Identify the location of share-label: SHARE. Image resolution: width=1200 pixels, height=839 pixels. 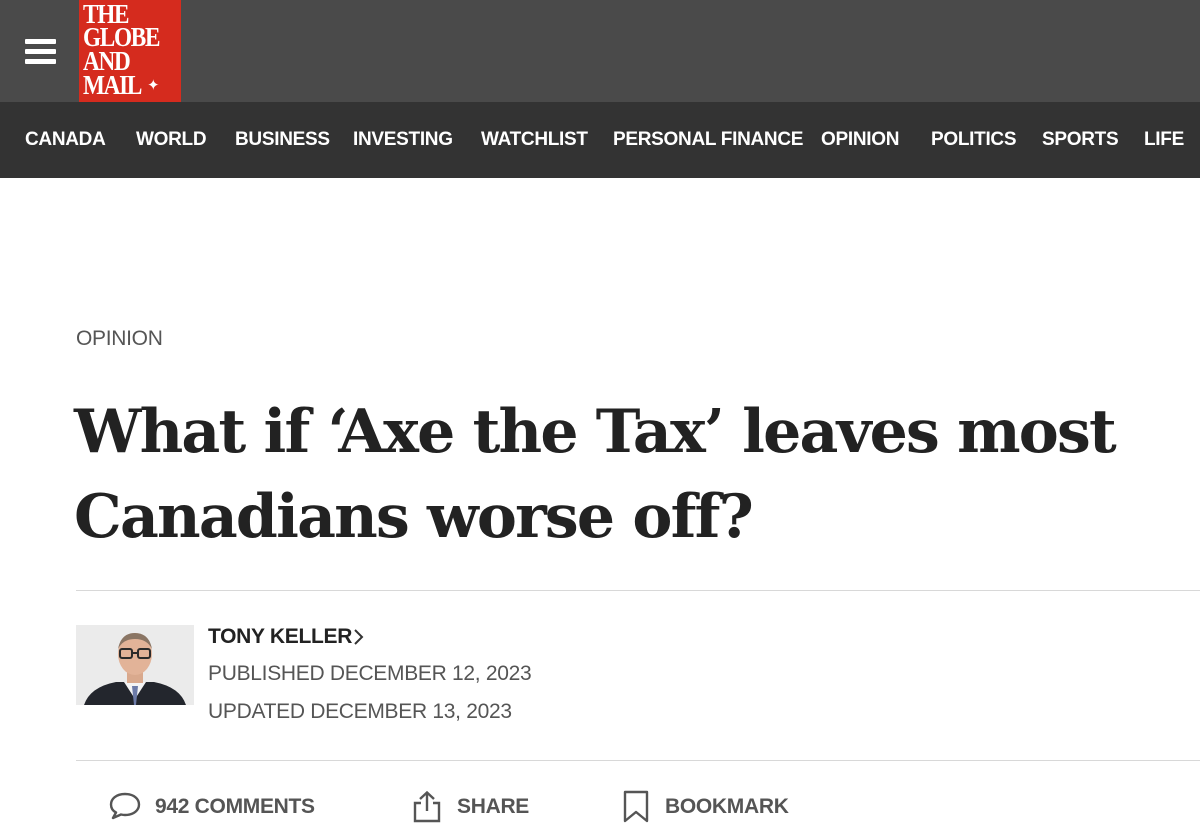
(493, 806).